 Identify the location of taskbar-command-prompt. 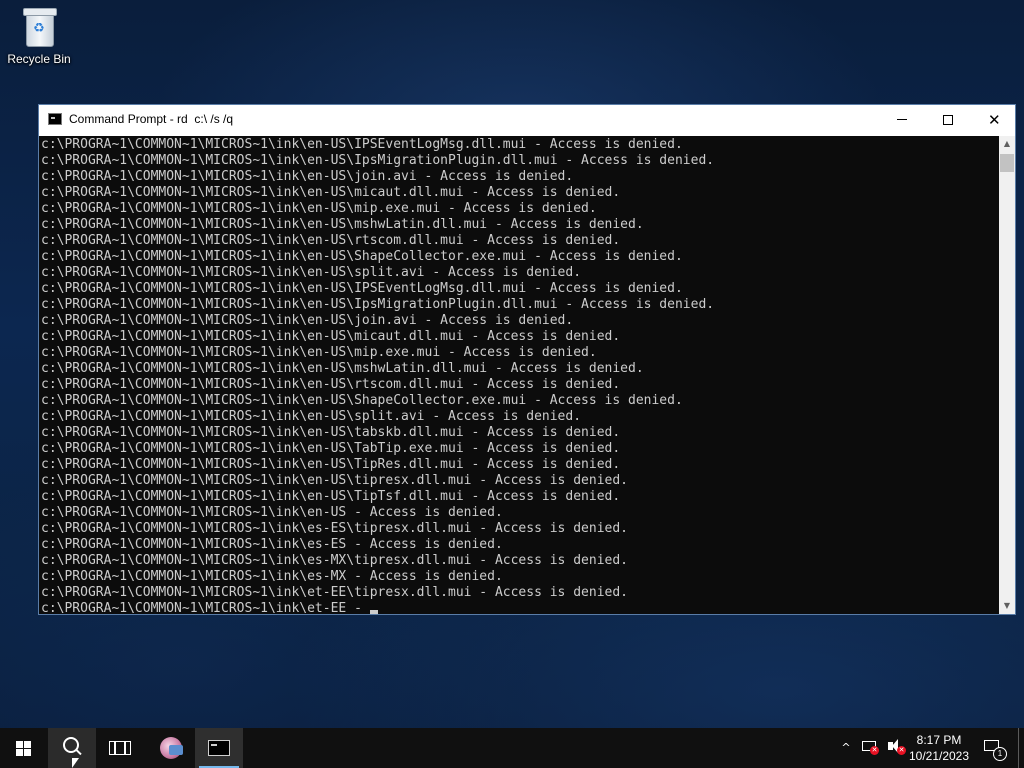
(219, 748).